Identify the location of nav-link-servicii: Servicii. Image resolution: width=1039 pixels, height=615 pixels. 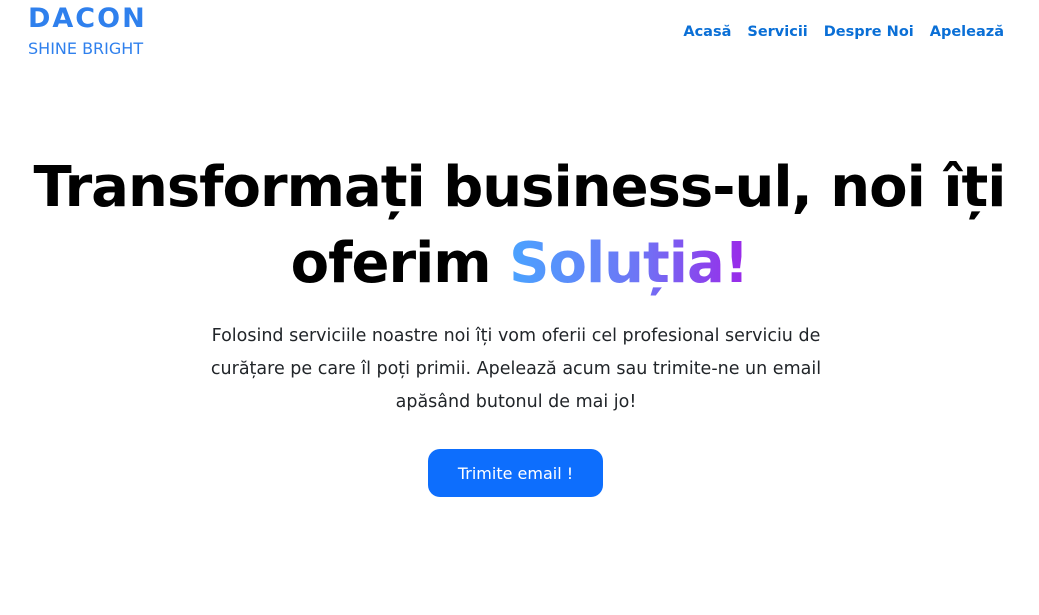
(777, 32).